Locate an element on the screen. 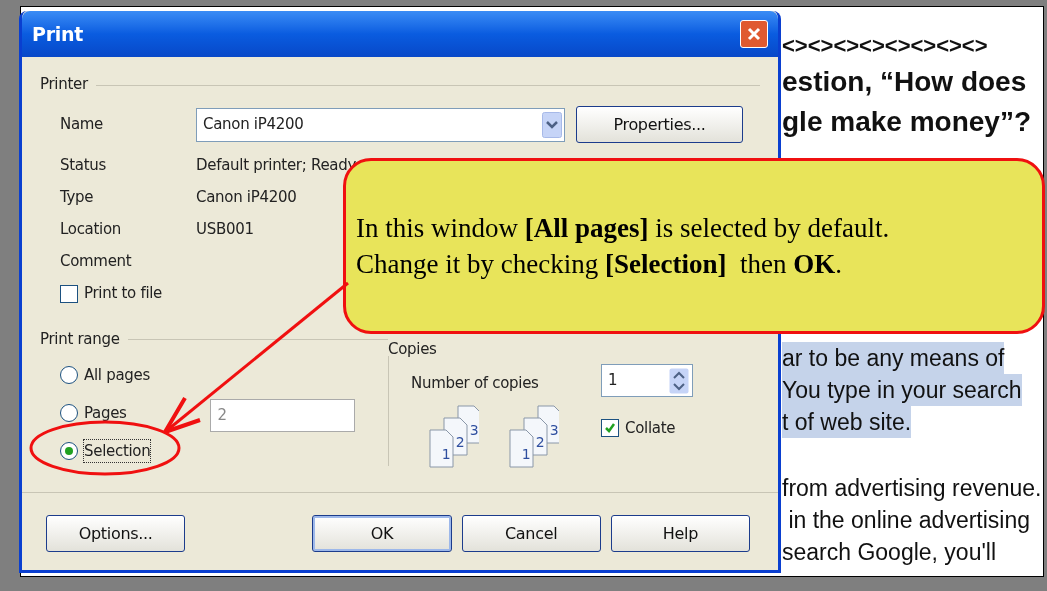  checkbox-label: Collate is located at coordinates (650, 428).